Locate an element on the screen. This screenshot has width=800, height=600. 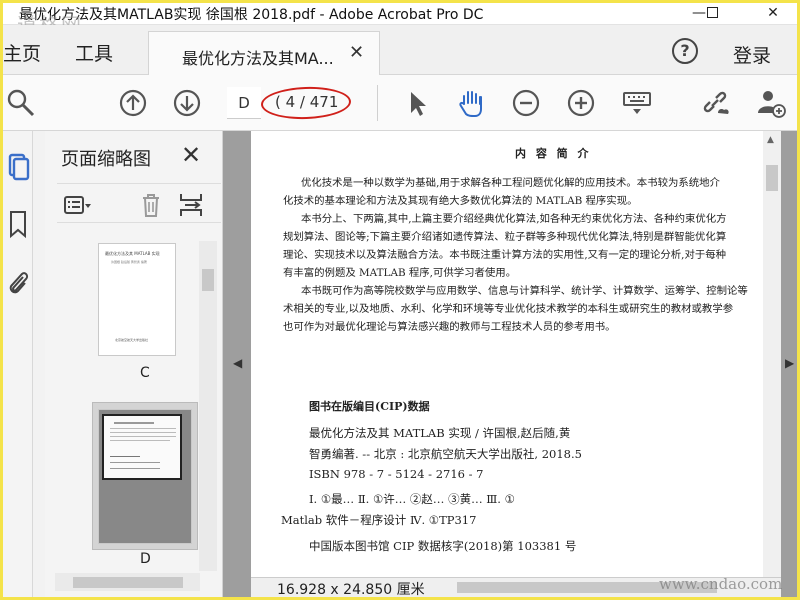
close-window-button: ✕ is located at coordinates (773, 14).